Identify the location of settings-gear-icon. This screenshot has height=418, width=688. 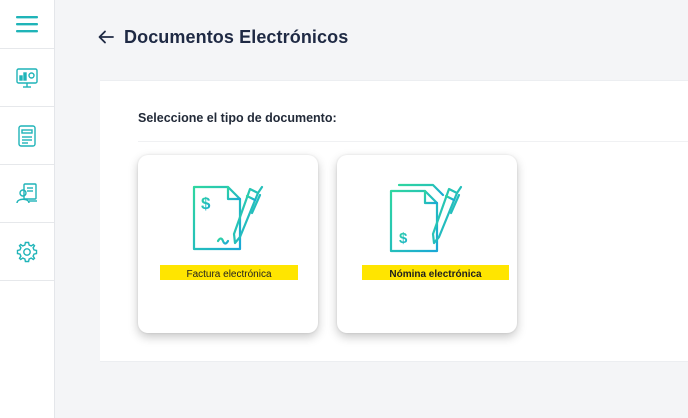
(27, 251).